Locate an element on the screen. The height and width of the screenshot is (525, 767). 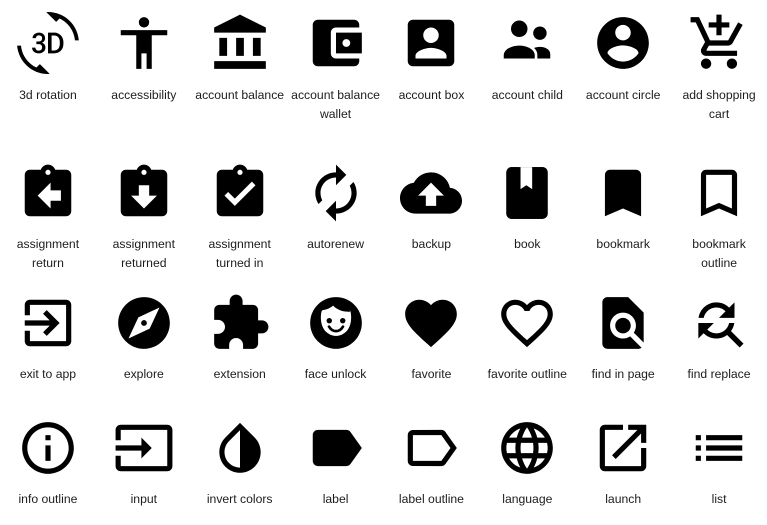
icon-cell: bookmark is located at coordinates (623, 220).